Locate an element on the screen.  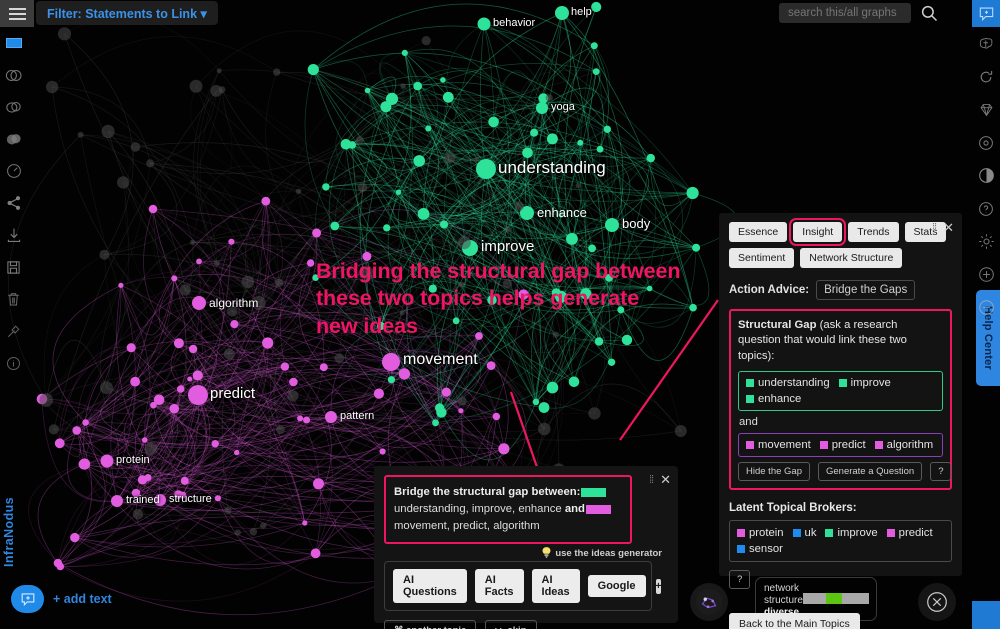
question-circle-icon is located at coordinates (986, 208).